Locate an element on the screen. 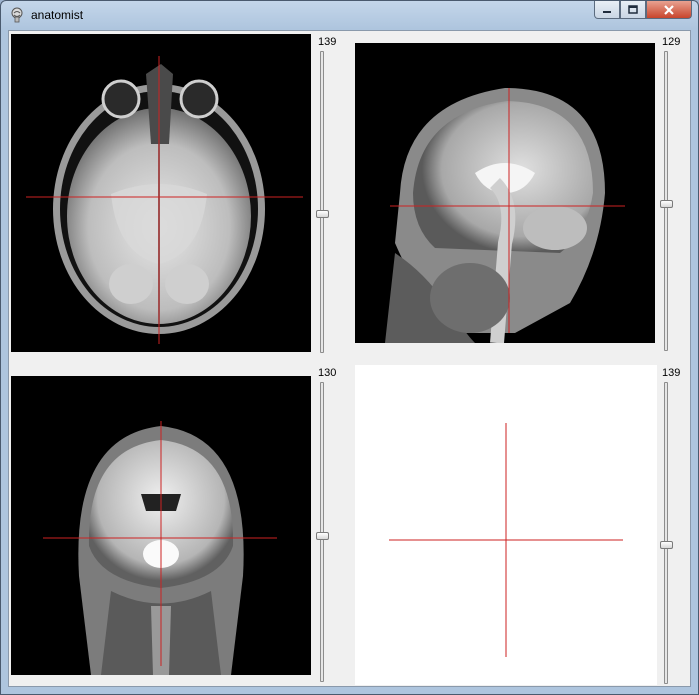 The height and width of the screenshot is (695, 699). sagittal-slice-number: 129 is located at coordinates (671, 42).